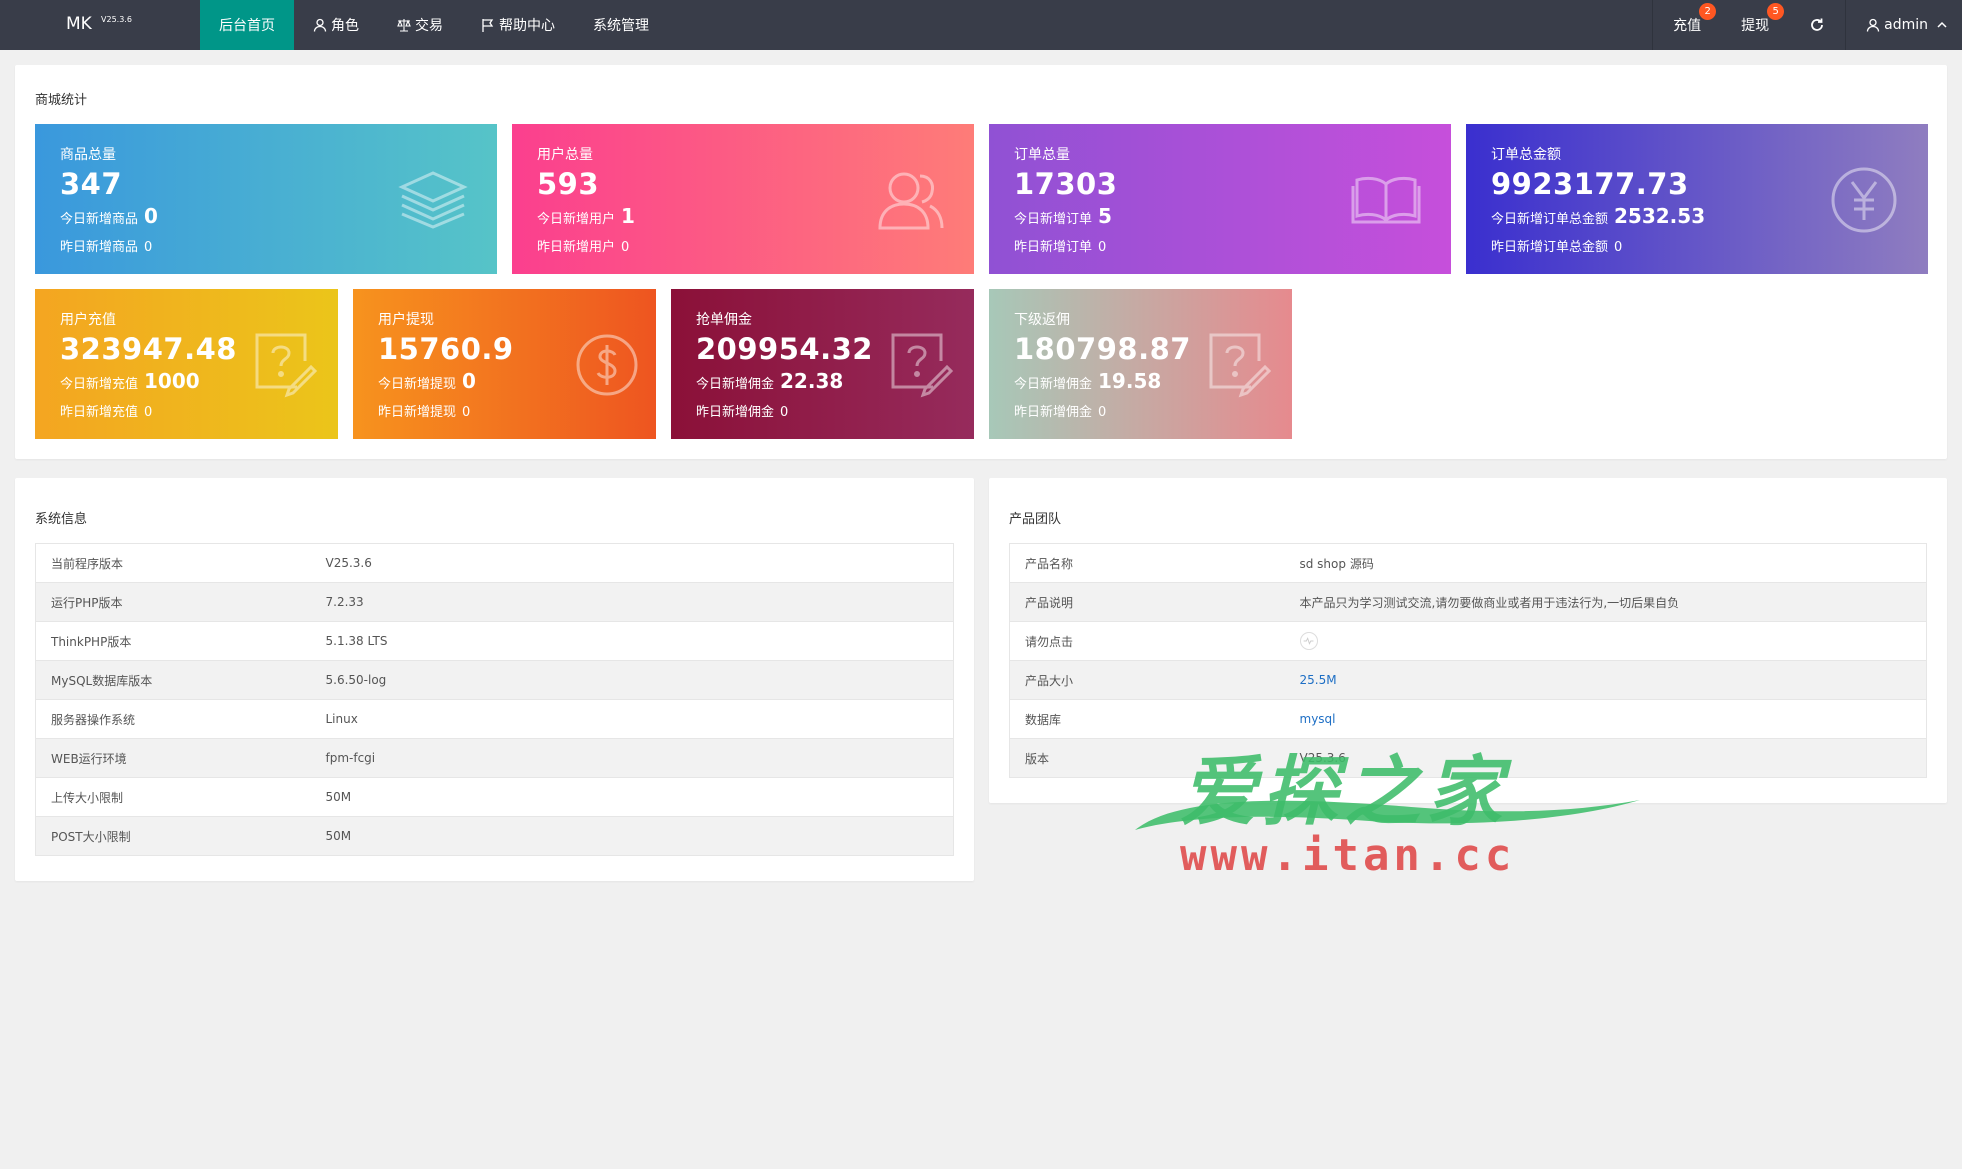  I want to click on main-nav: 后台首页 角色 交易 帮助中心 系统管理, so click(434, 25).